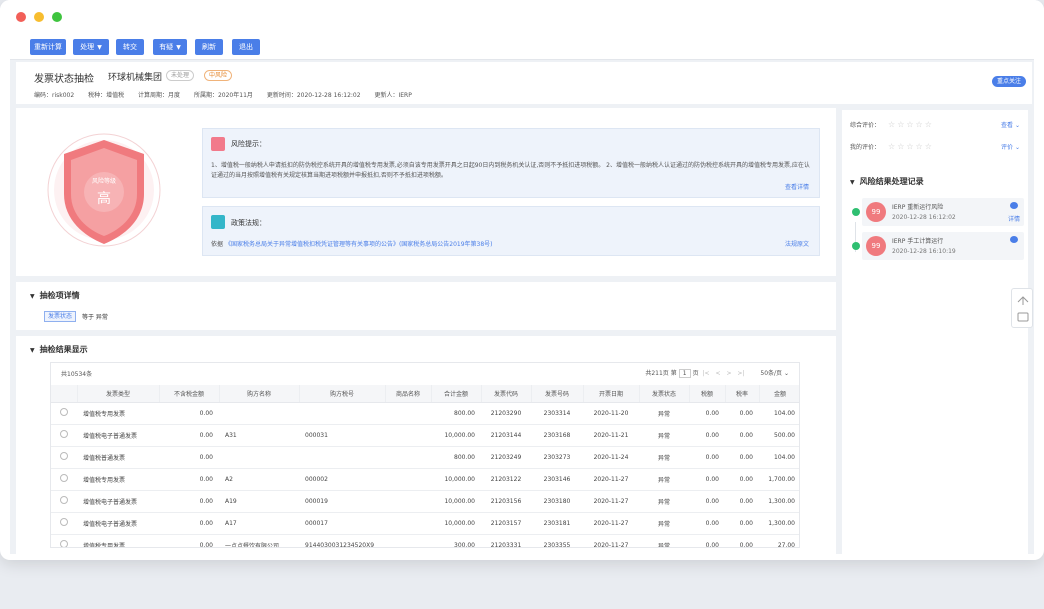 This screenshot has width=1044, height=609. I want to click on bell-icon, so click(218, 144).